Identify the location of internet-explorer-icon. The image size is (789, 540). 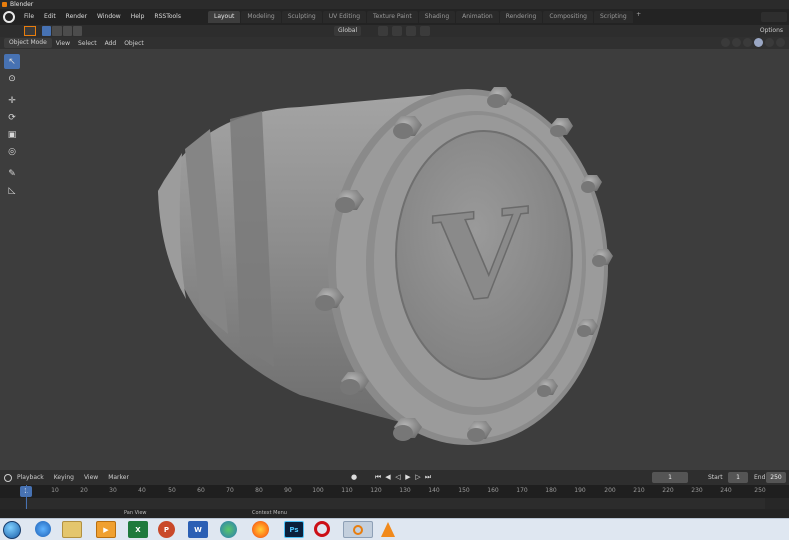
(43, 529).